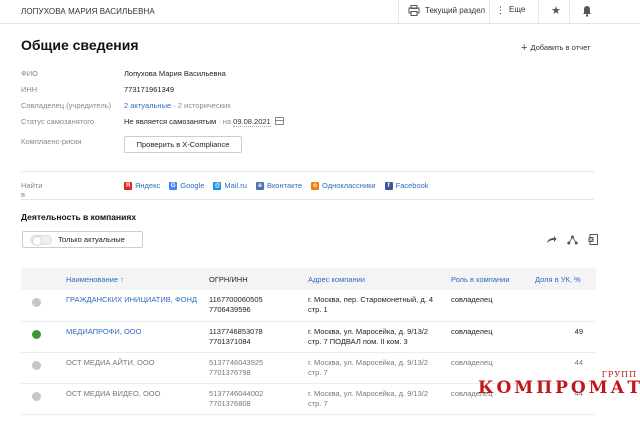 Image resolution: width=640 pixels, height=426 pixels. I want to click on ogrn-cell: 1167700060505 7706439596, so click(258, 306).